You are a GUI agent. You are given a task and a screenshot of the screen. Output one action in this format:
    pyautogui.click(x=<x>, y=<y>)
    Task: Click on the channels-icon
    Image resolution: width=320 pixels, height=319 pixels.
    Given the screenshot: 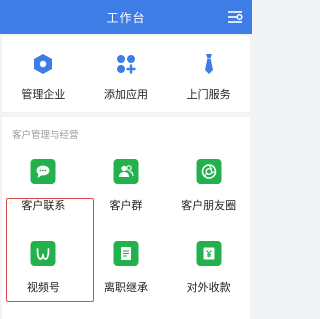 What is the action you would take?
    pyautogui.click(x=43, y=253)
    